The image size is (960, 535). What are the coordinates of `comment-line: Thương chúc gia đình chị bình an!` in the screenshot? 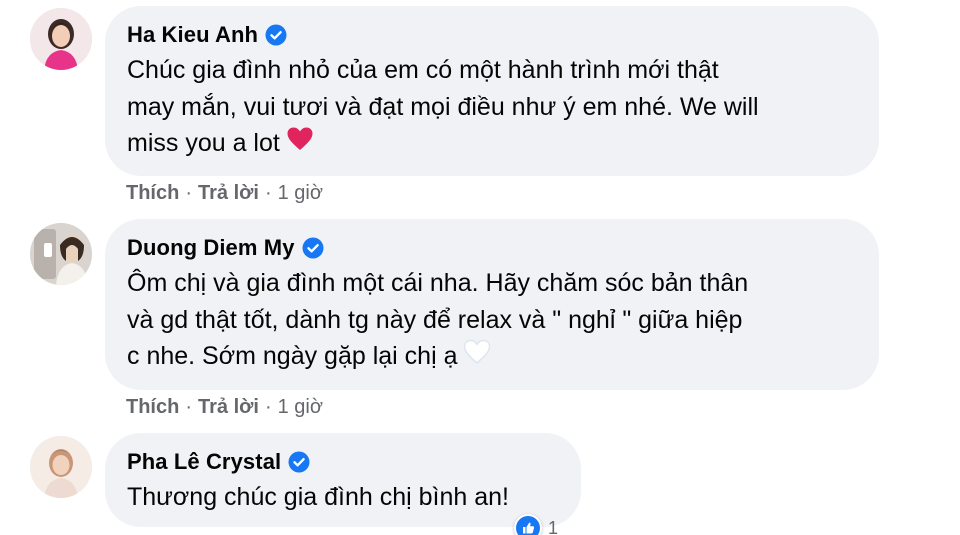 It's located at (318, 497).